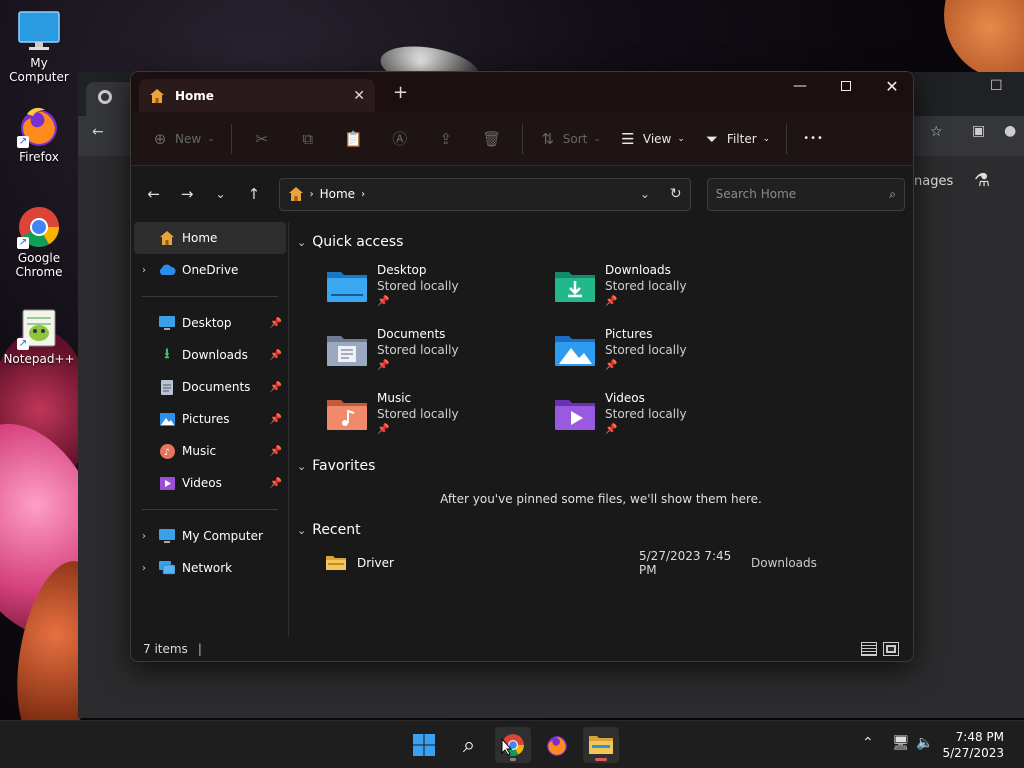 The height and width of the screenshot is (768, 1024). What do you see at coordinates (439, 286) in the screenshot?
I see `quick-access-desktop: Desktop Stored locally 📌` at bounding box center [439, 286].